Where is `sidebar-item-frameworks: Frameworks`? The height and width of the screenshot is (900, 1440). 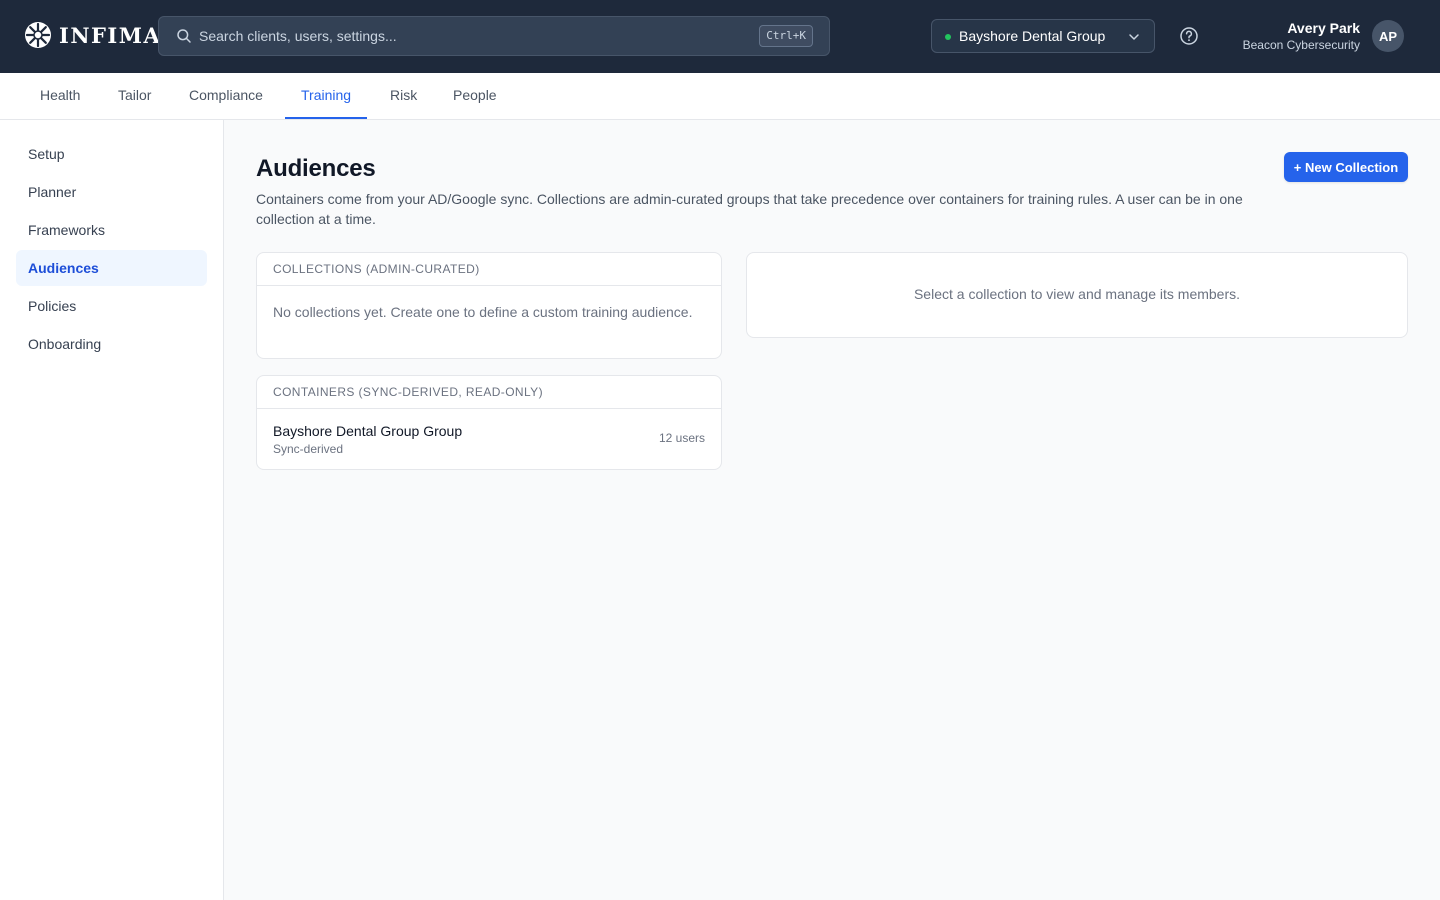 sidebar-item-frameworks: Frameworks is located at coordinates (111, 230).